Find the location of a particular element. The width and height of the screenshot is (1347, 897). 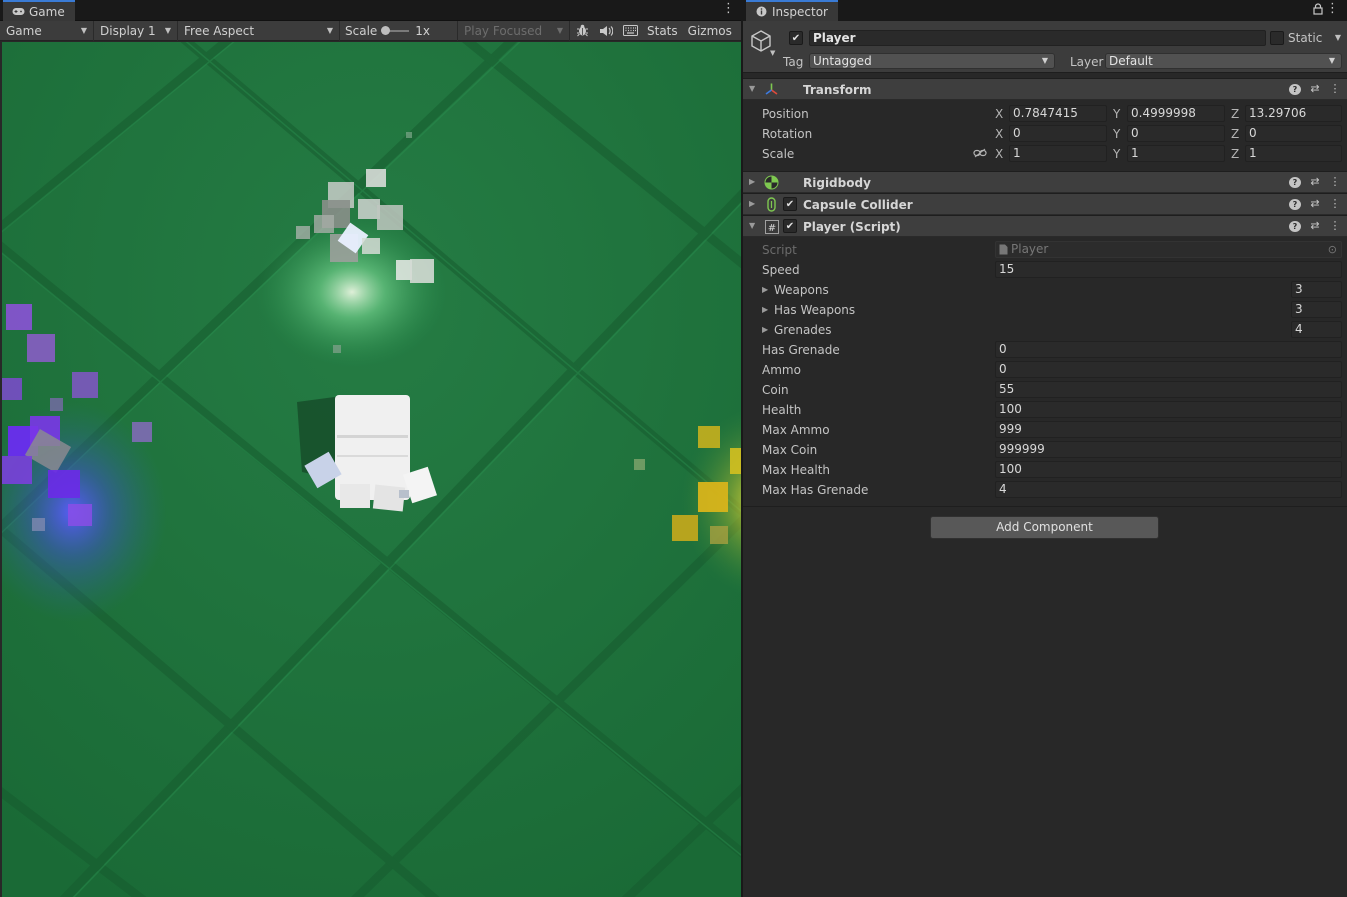

aspect-dropdown: Free Aspect ▼ is located at coordinates (259, 30).